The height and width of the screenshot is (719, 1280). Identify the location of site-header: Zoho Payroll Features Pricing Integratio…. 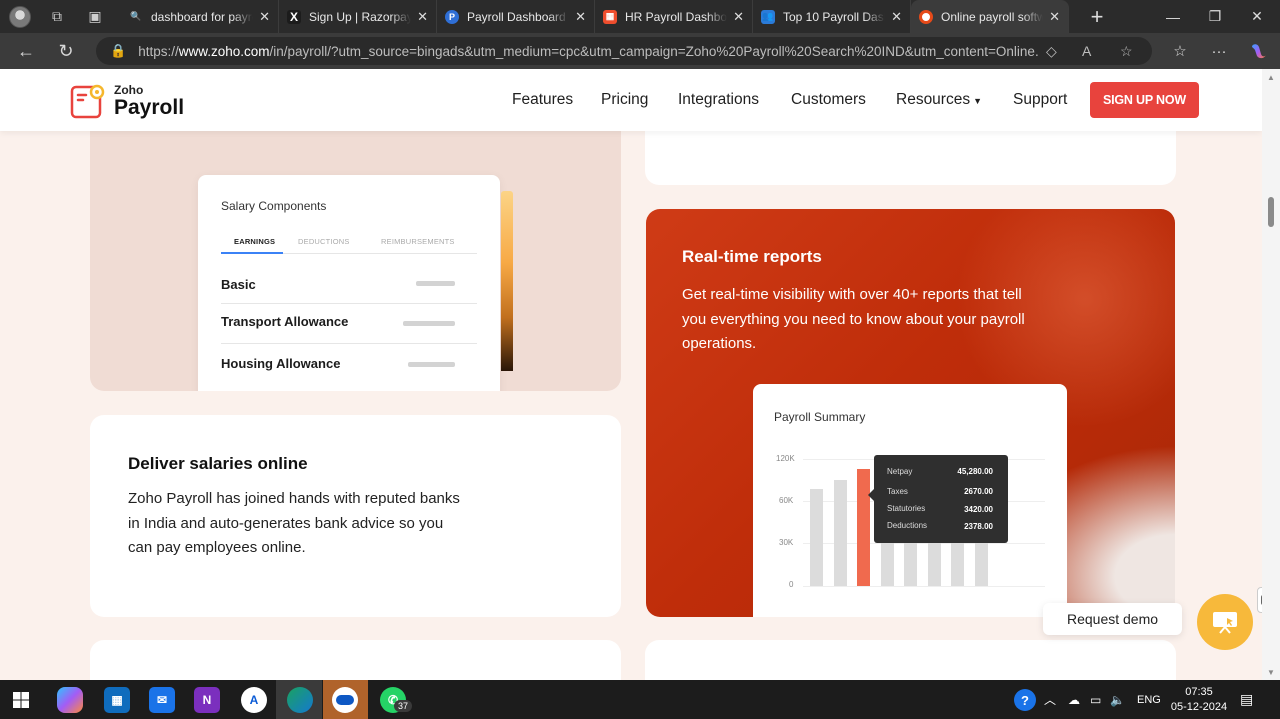
(631, 100).